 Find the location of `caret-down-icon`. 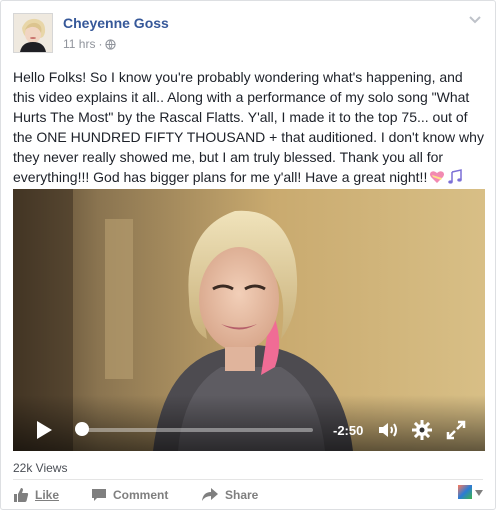

caret-down-icon is located at coordinates (479, 492).